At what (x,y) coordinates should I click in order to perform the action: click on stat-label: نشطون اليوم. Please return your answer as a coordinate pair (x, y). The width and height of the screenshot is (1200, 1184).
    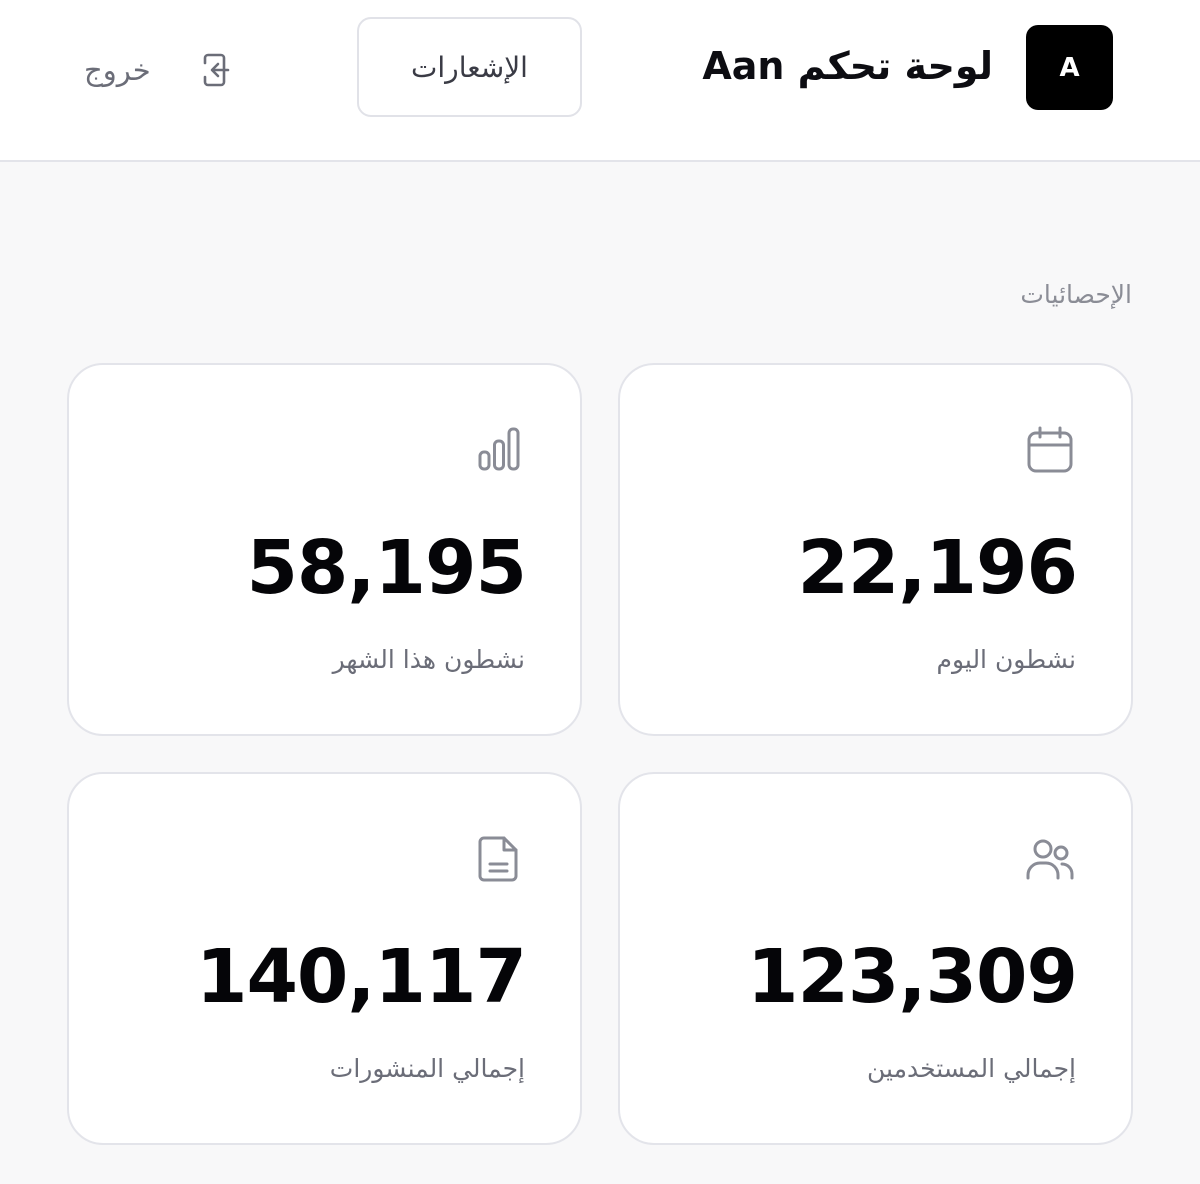
    Looking at the image, I should click on (1006, 659).